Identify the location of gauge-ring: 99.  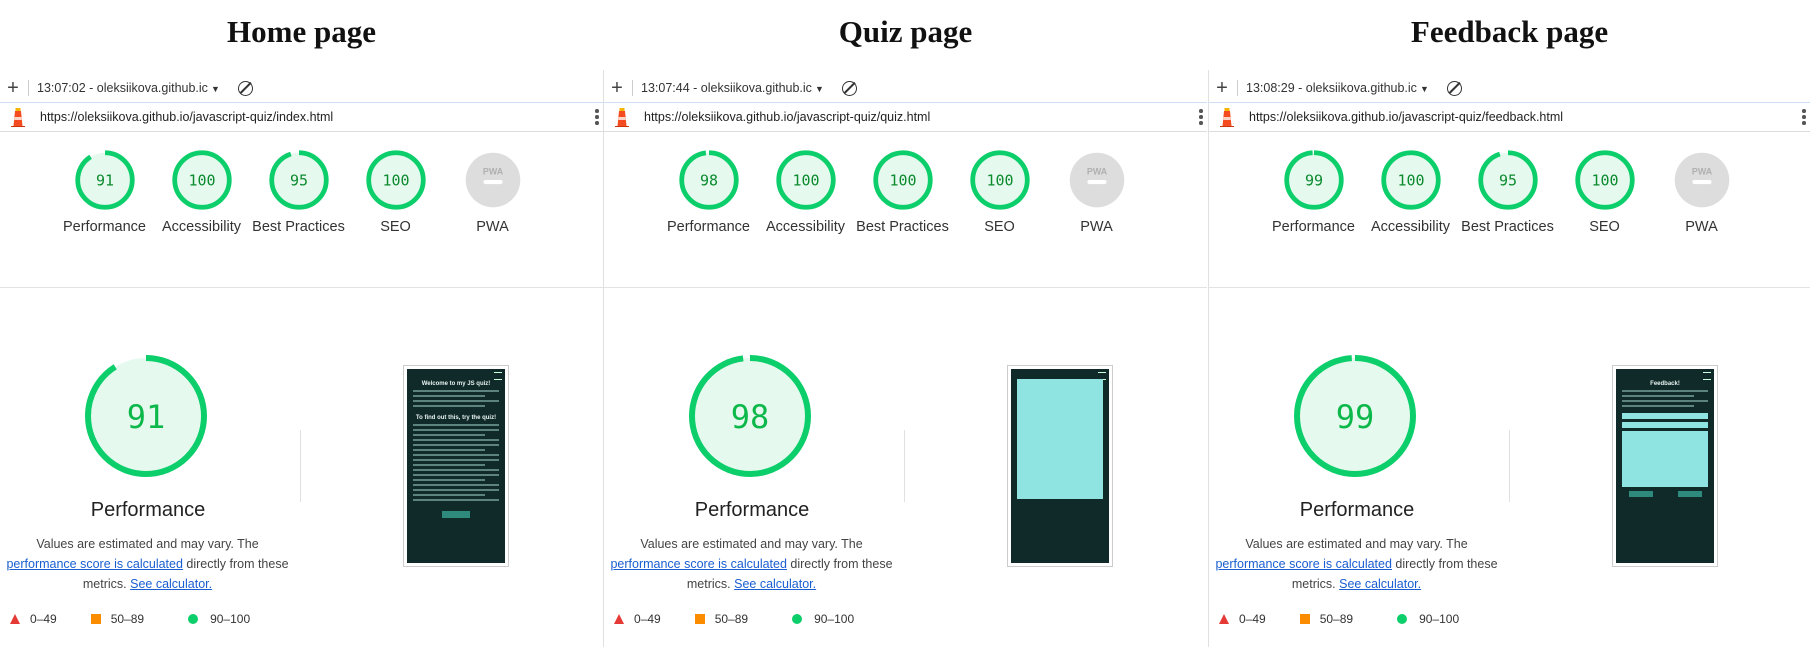
(1313, 180).